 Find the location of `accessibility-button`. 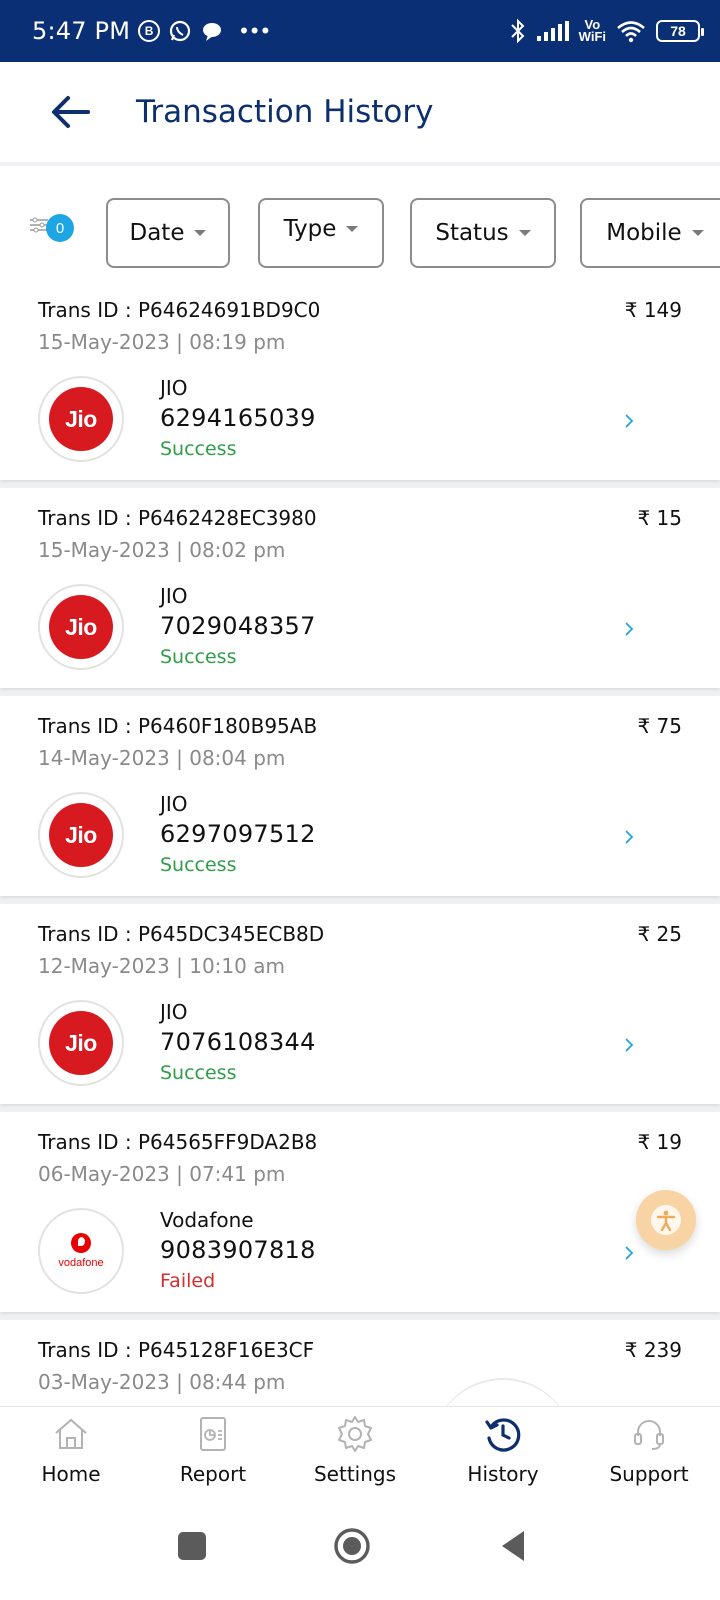

accessibility-button is located at coordinates (666, 1220).